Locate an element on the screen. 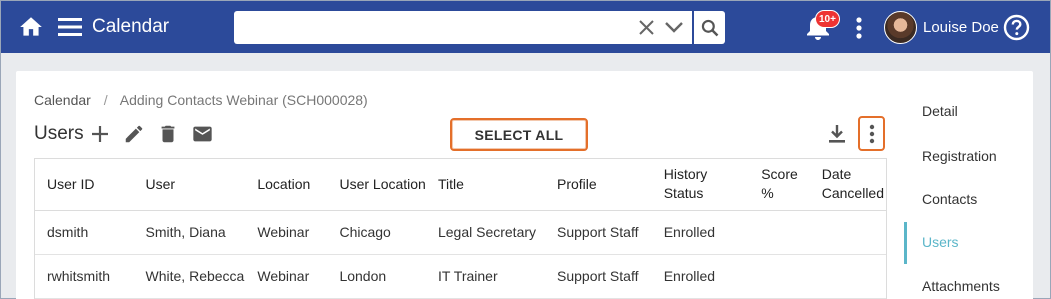 This screenshot has height=299, width=1051. hamburger-menu-icon is located at coordinates (70, 27).